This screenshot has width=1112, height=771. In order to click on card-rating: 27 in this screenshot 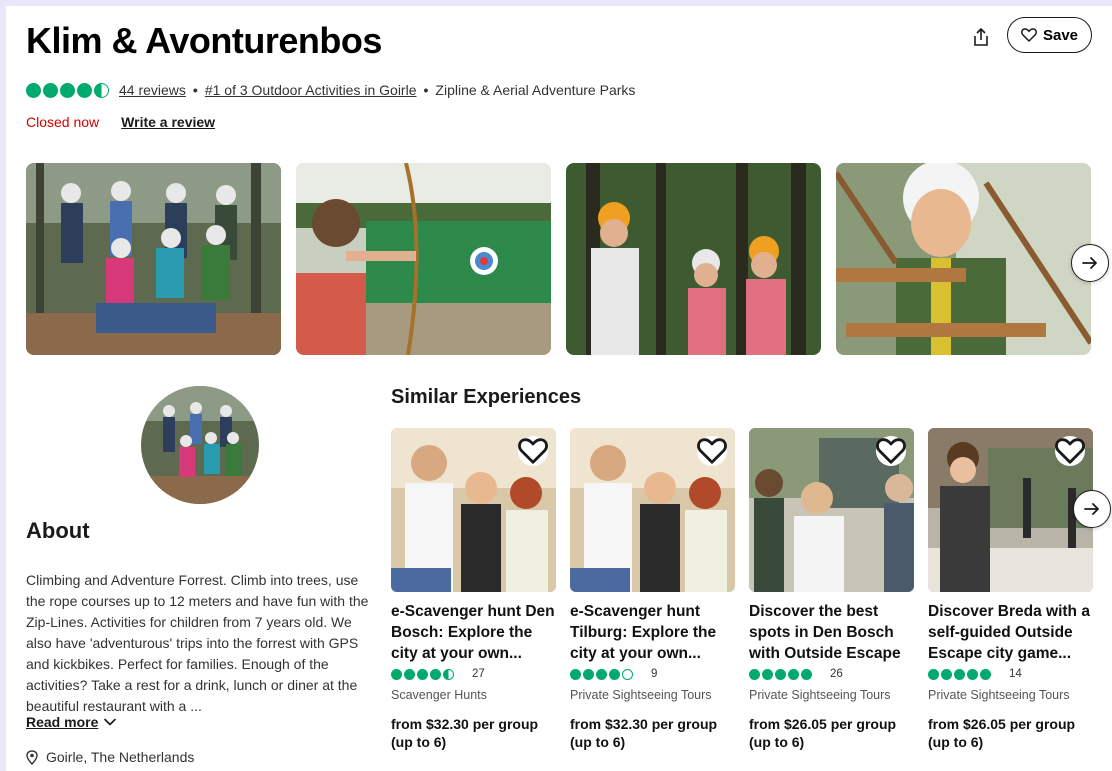, I will do `click(473, 674)`.